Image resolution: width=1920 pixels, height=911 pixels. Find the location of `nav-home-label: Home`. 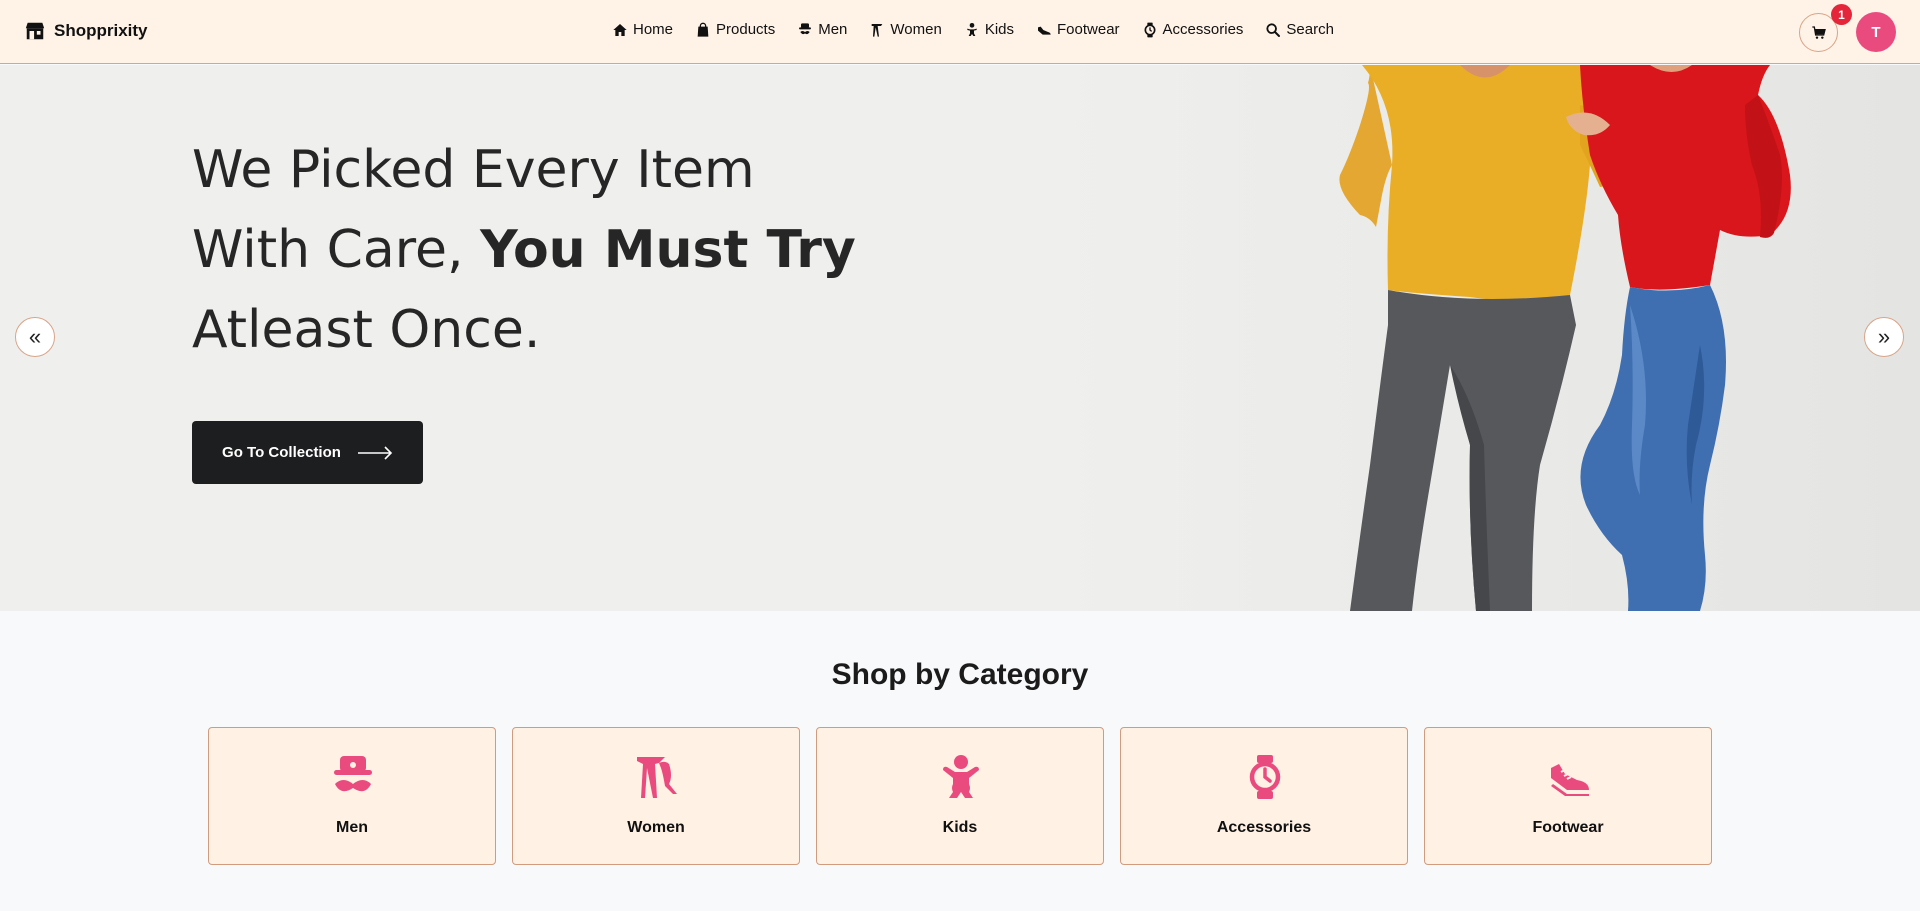

nav-home-label: Home is located at coordinates (653, 29).